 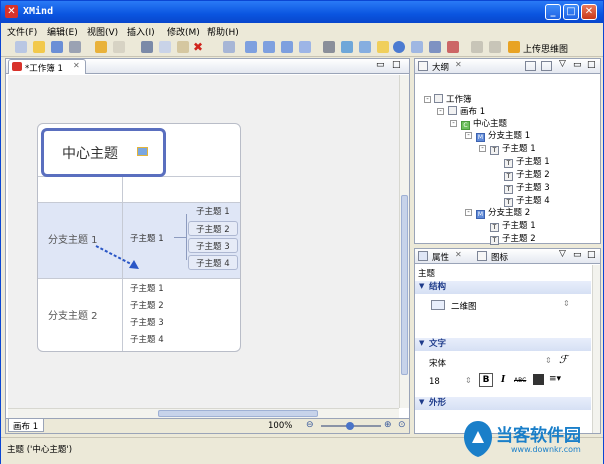 What do you see at coordinates (102, 31) in the screenshot?
I see `menu-view: 视图(V)` at bounding box center [102, 31].